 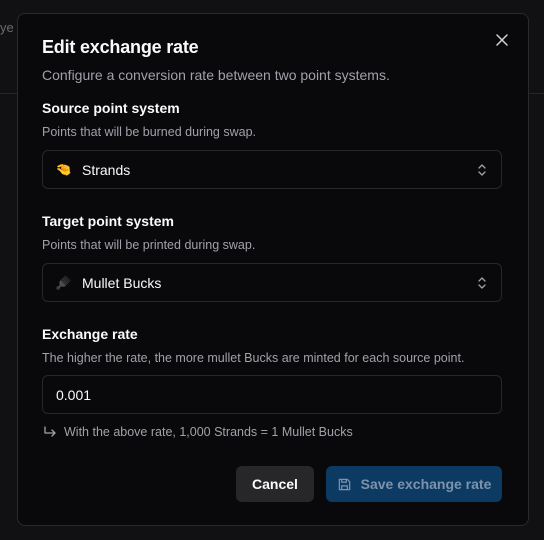 I want to click on save-icon, so click(x=344, y=484).